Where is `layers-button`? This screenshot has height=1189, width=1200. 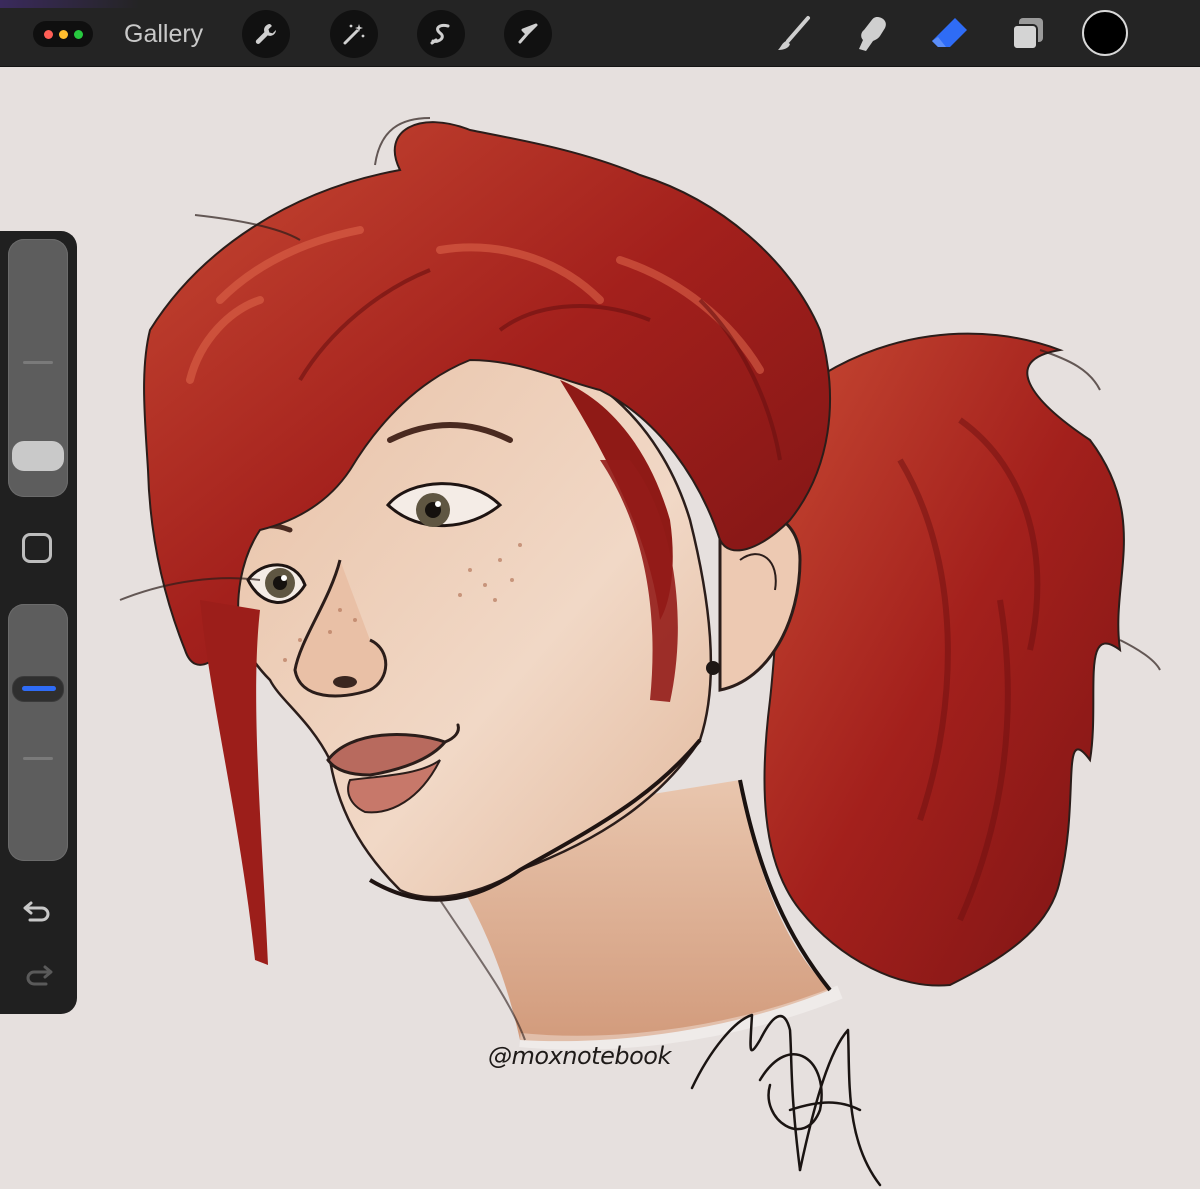
layers-button is located at coordinates (1028, 34).